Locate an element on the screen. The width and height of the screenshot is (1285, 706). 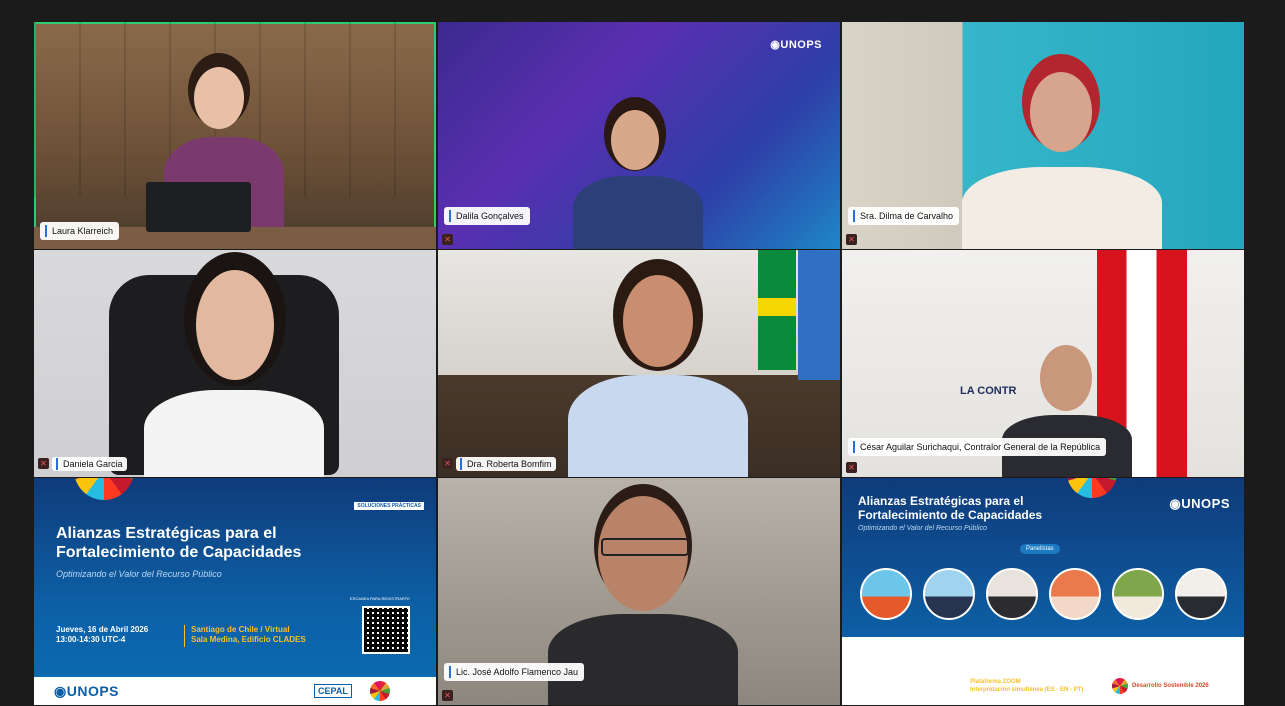
participant-name-label: Lic. José Adolfo Flamenco Jau is located at coordinates (514, 672).